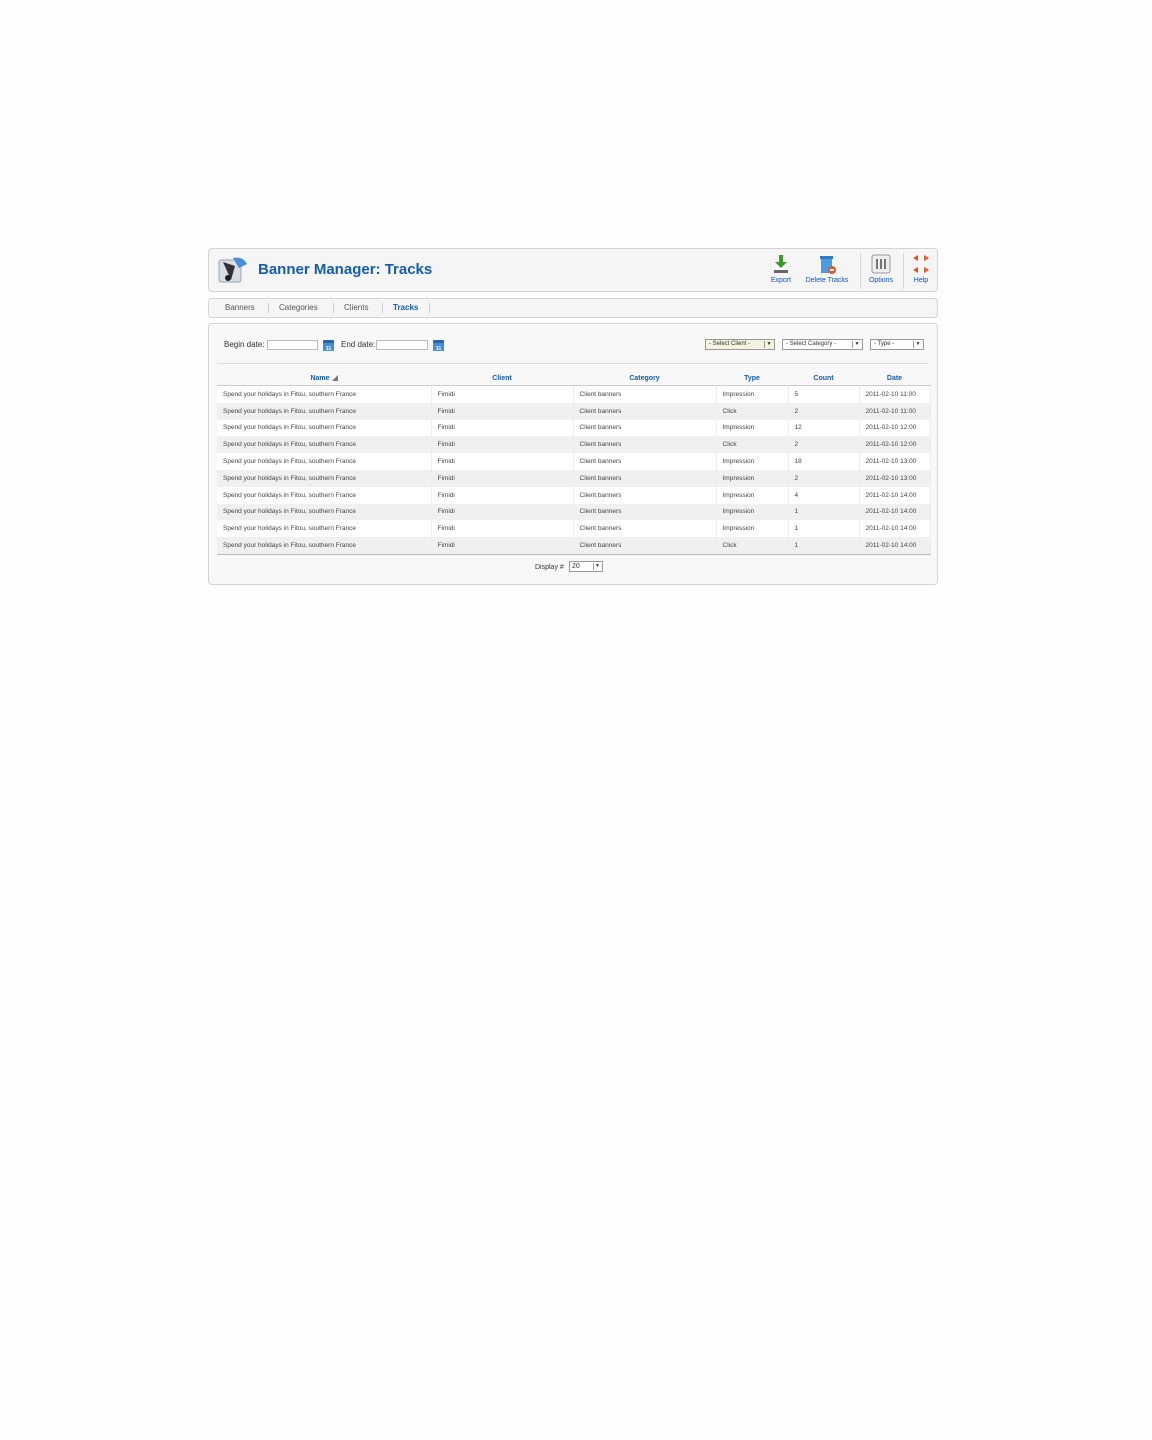  Describe the element at coordinates (895, 394) in the screenshot. I see `cell-date: 2011-02-10 11:00` at that location.